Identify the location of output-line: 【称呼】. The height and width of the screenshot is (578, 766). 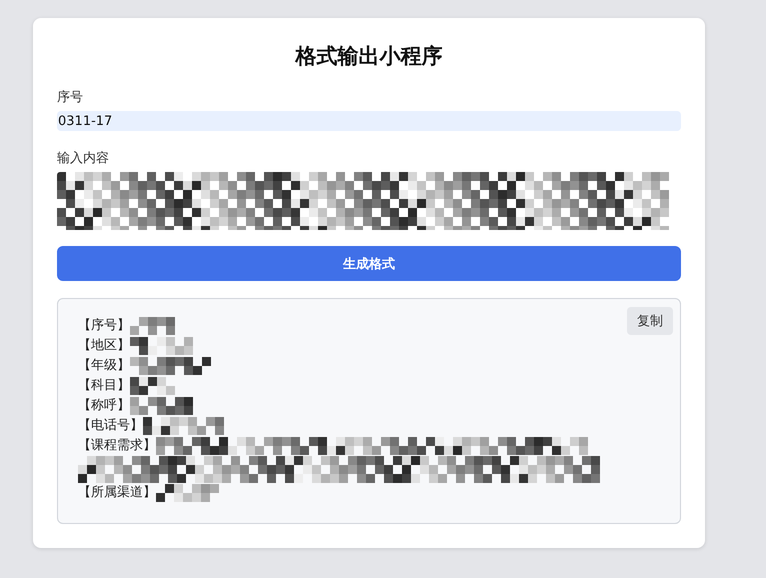
(104, 406).